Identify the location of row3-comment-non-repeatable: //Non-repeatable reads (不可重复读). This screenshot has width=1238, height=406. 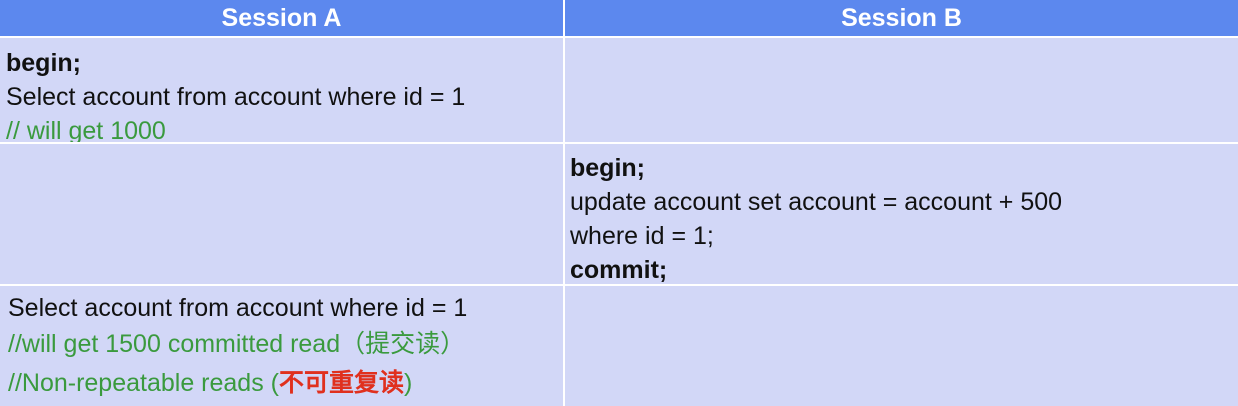
(285, 383).